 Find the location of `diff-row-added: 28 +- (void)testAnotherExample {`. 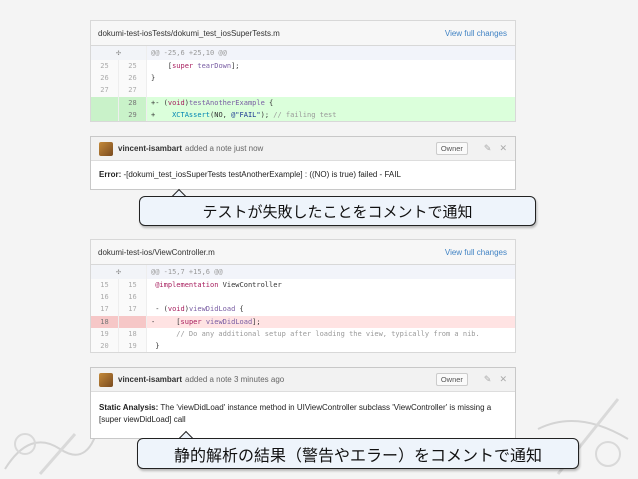

diff-row-added: 28 +- (void)testAnotherExample { is located at coordinates (303, 102).